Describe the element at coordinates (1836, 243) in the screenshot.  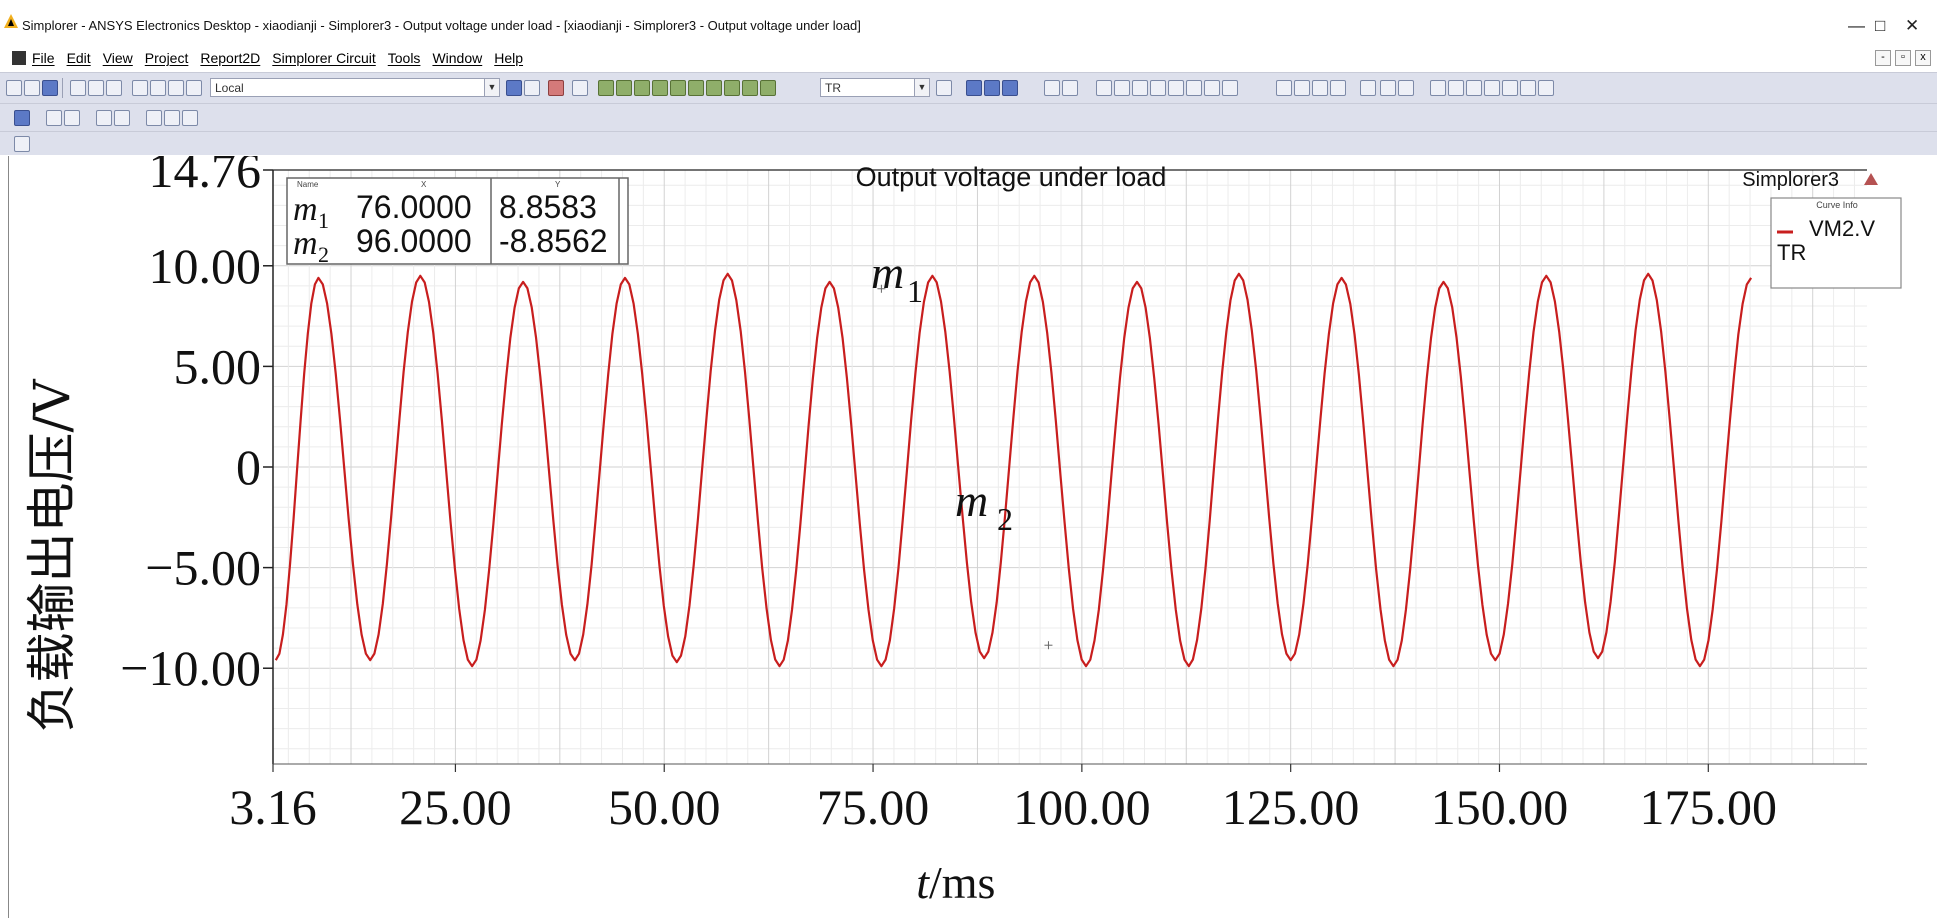
I see `legend: Curve Info VM2.V TR` at that location.